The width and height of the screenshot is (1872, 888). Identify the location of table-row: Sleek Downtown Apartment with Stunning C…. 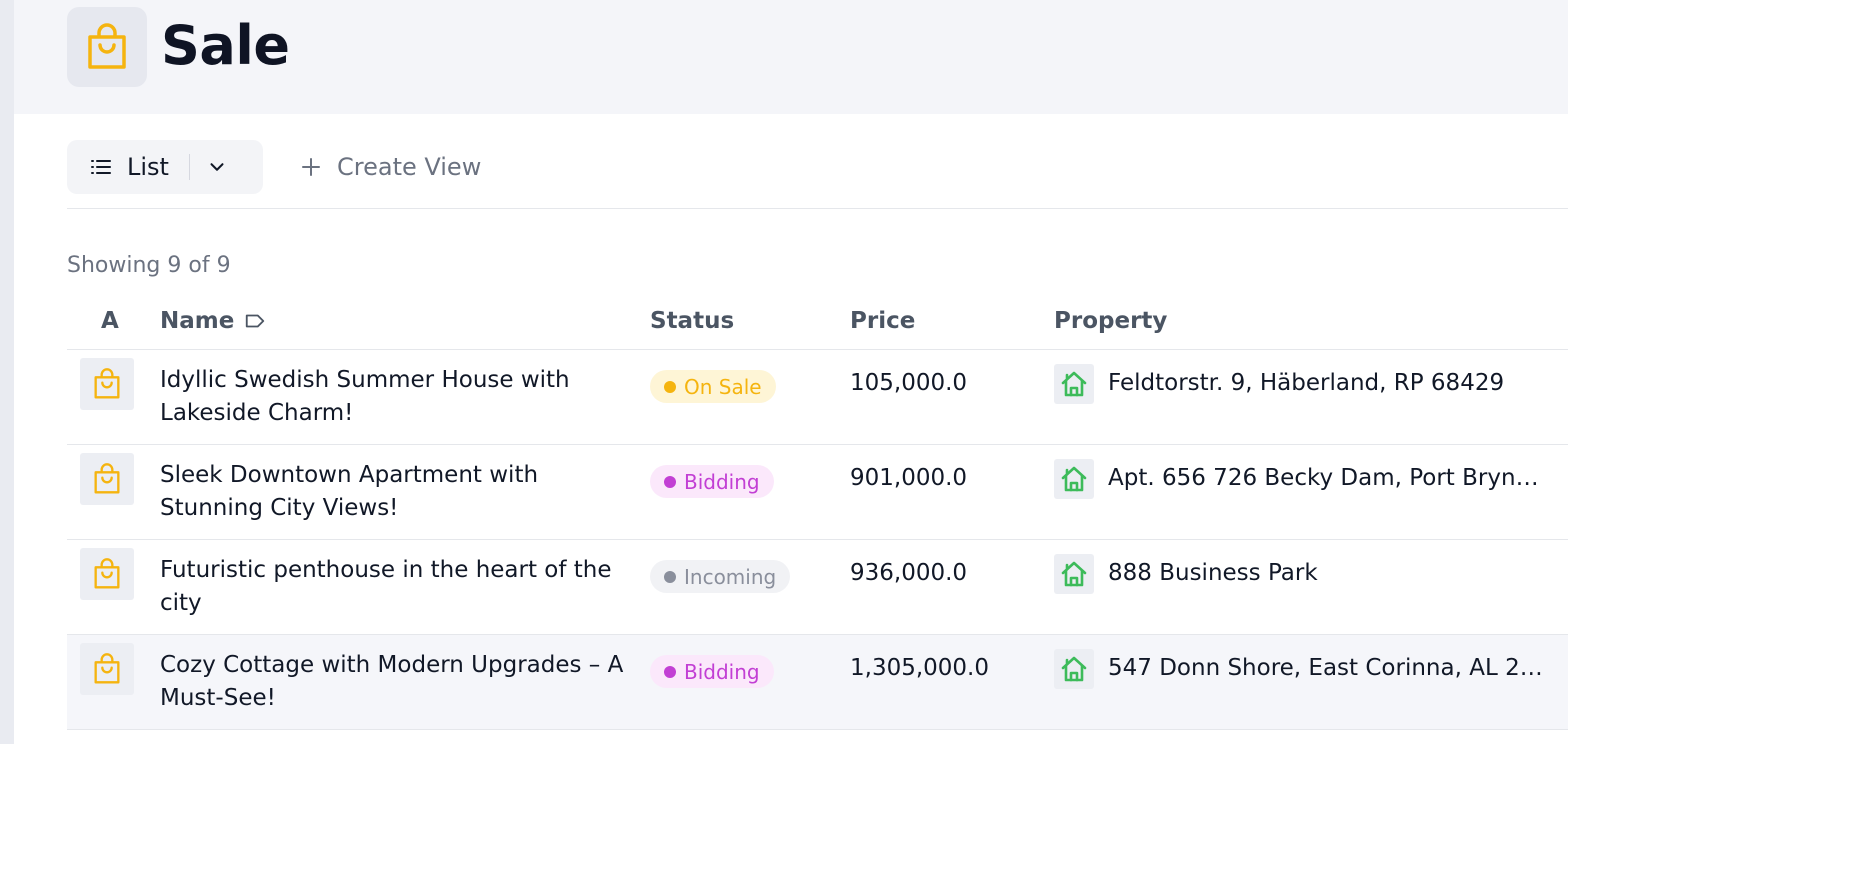
(817, 492).